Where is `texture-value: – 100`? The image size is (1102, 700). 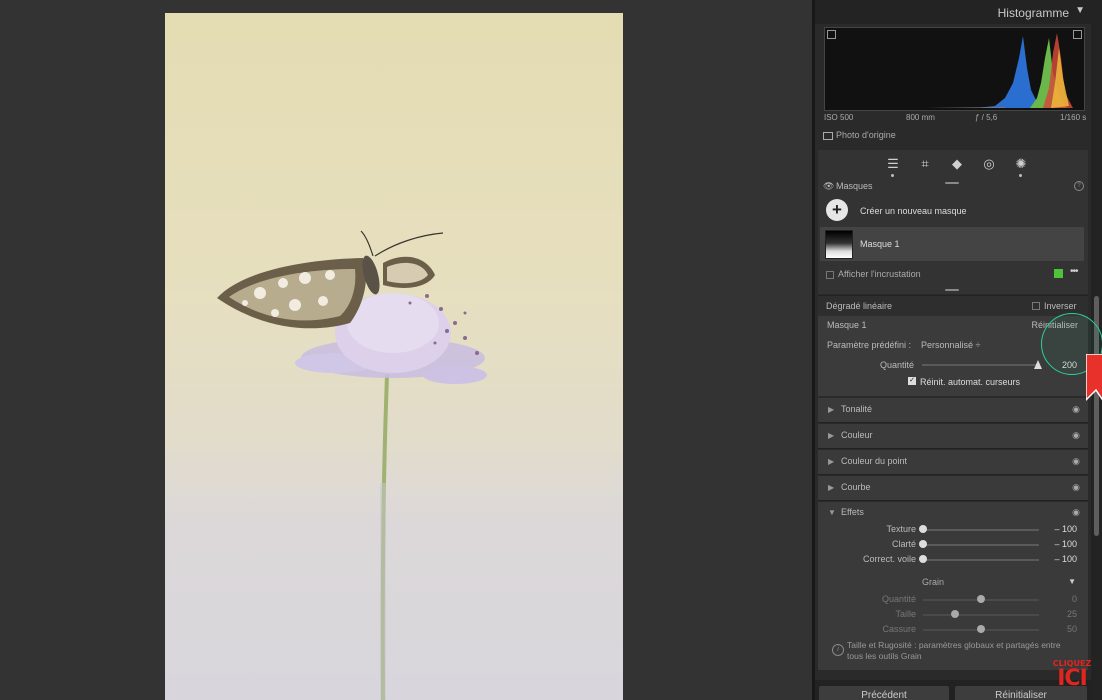 texture-value: – 100 is located at coordinates (1062, 529).